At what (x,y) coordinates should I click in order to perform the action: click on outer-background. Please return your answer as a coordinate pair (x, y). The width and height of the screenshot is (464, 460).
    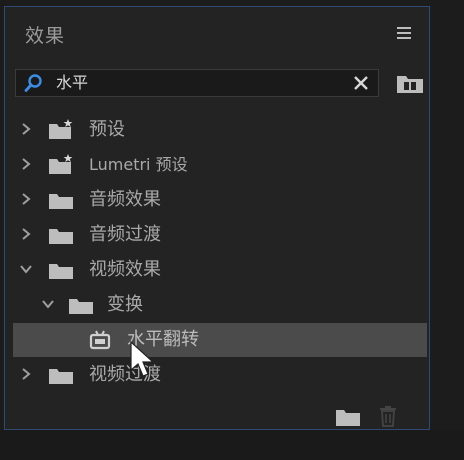
    Looking at the image, I should click on (232, 445).